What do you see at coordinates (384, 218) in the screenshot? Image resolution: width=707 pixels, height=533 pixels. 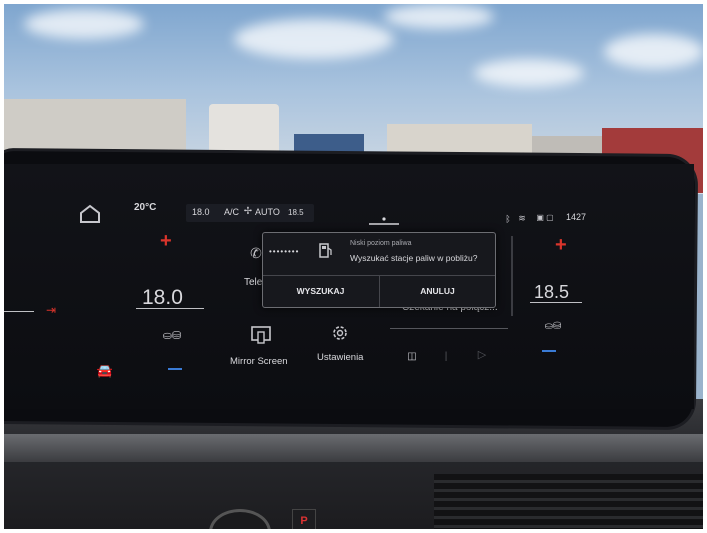 I see `notification-handle` at bounding box center [384, 218].